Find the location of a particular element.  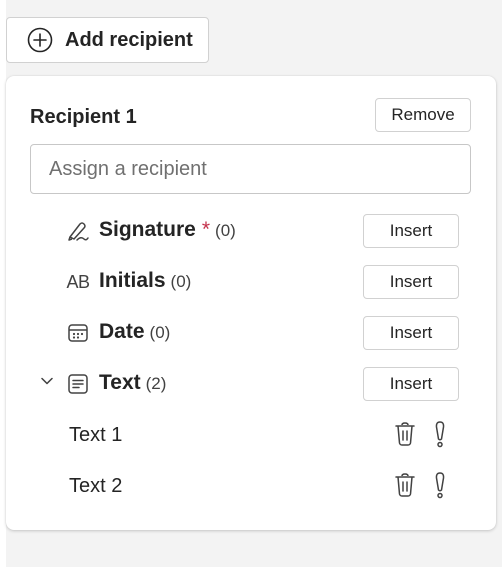

add-recipient-label: Add recipient is located at coordinates (129, 39).